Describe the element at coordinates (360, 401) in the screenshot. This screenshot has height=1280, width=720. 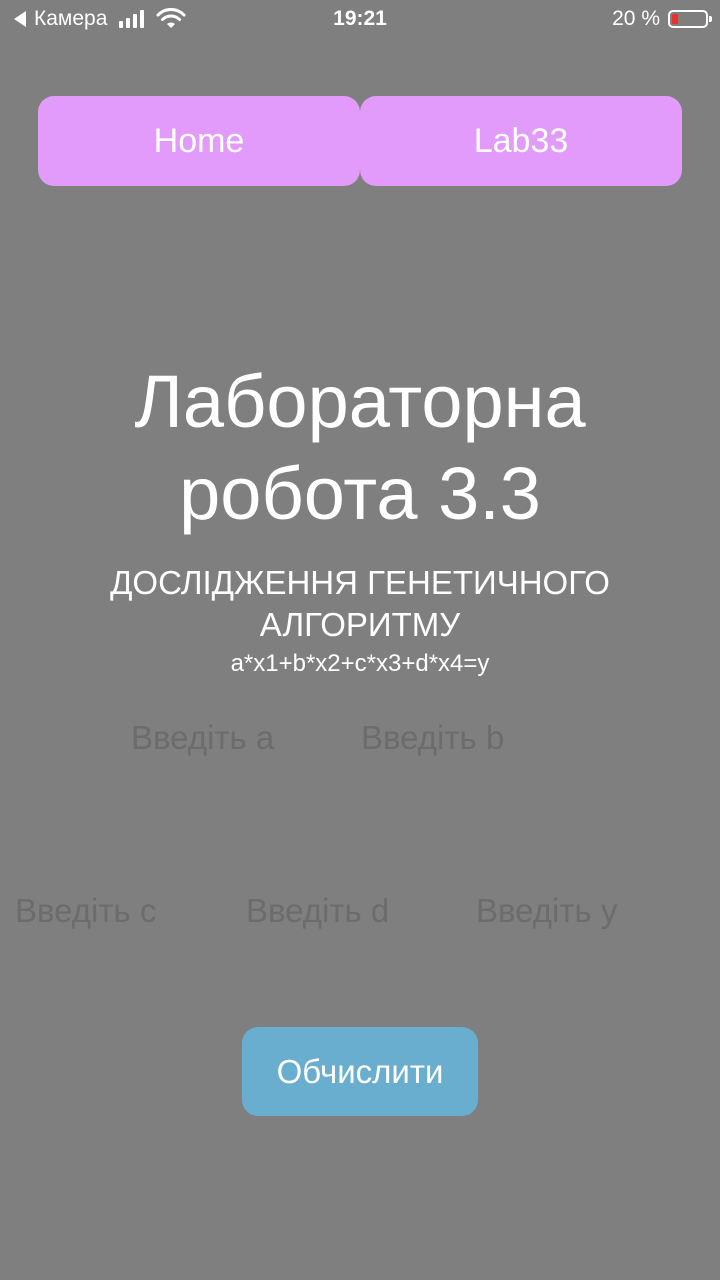
I see `title-line-1: Лабораторна` at that location.